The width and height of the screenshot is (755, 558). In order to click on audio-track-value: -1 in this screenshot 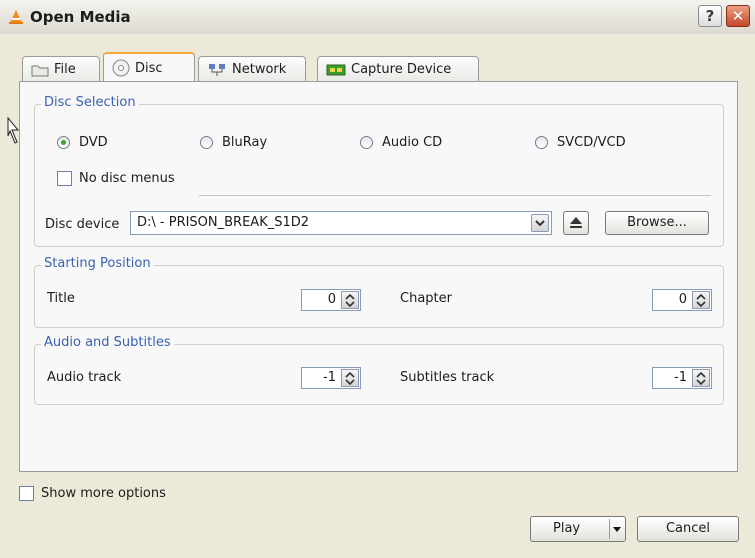, I will do `click(329, 377)`.